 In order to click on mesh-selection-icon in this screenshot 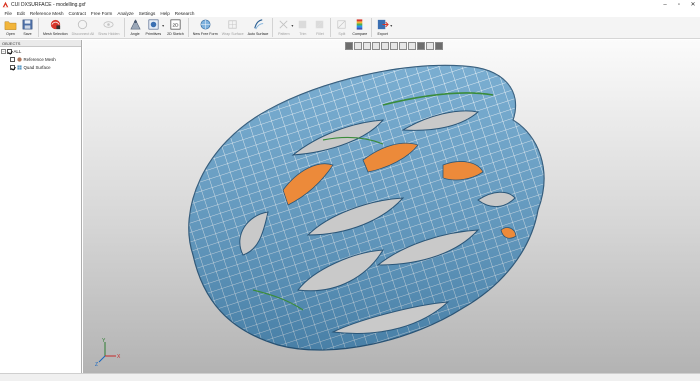, I will do `click(55, 24)`.